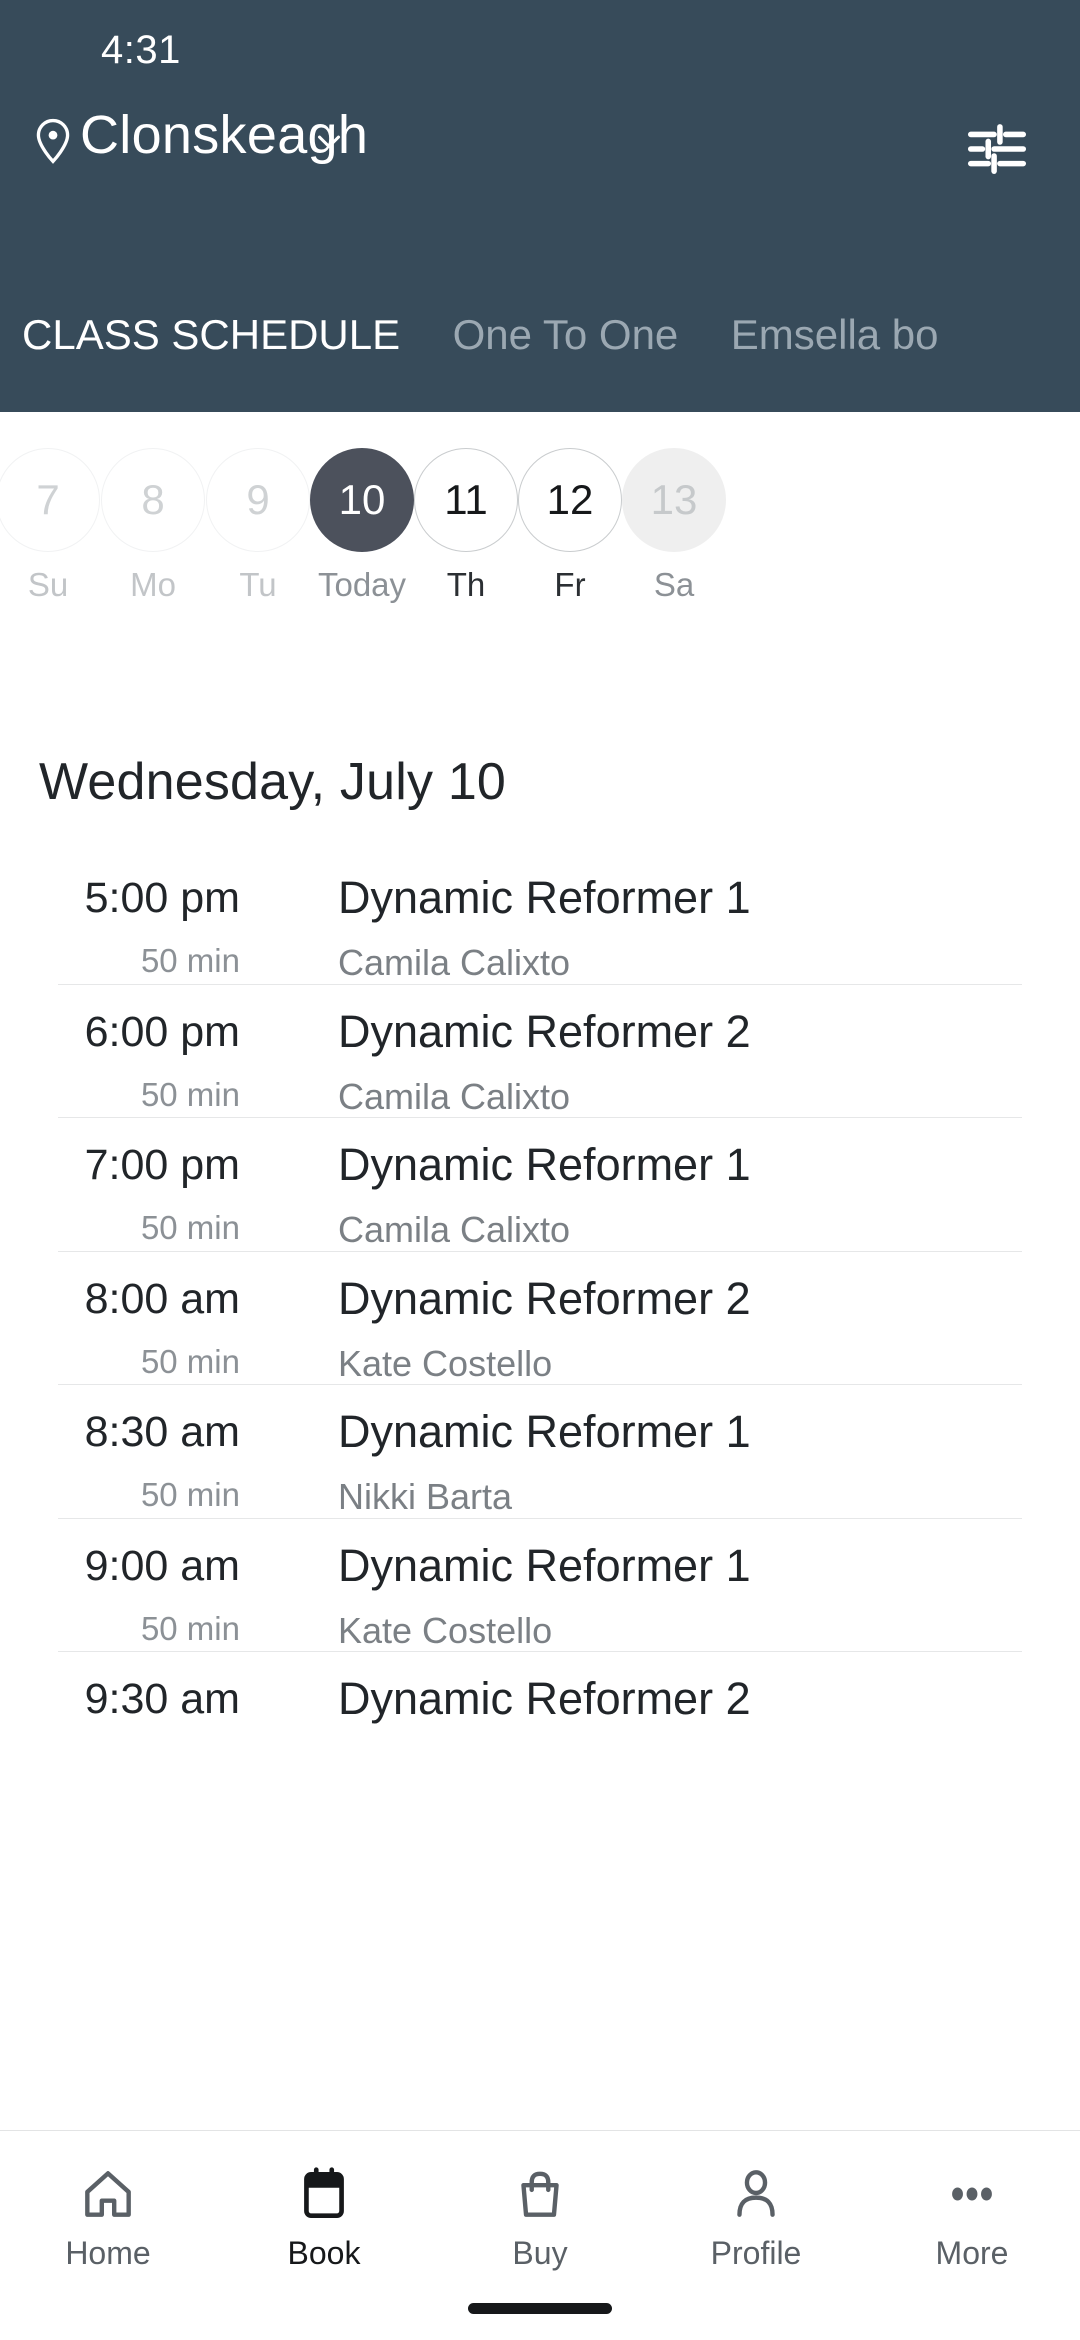 The width and height of the screenshot is (1080, 2340). Describe the element at coordinates (162, 1432) in the screenshot. I see `class-time: 8:30 am` at that location.